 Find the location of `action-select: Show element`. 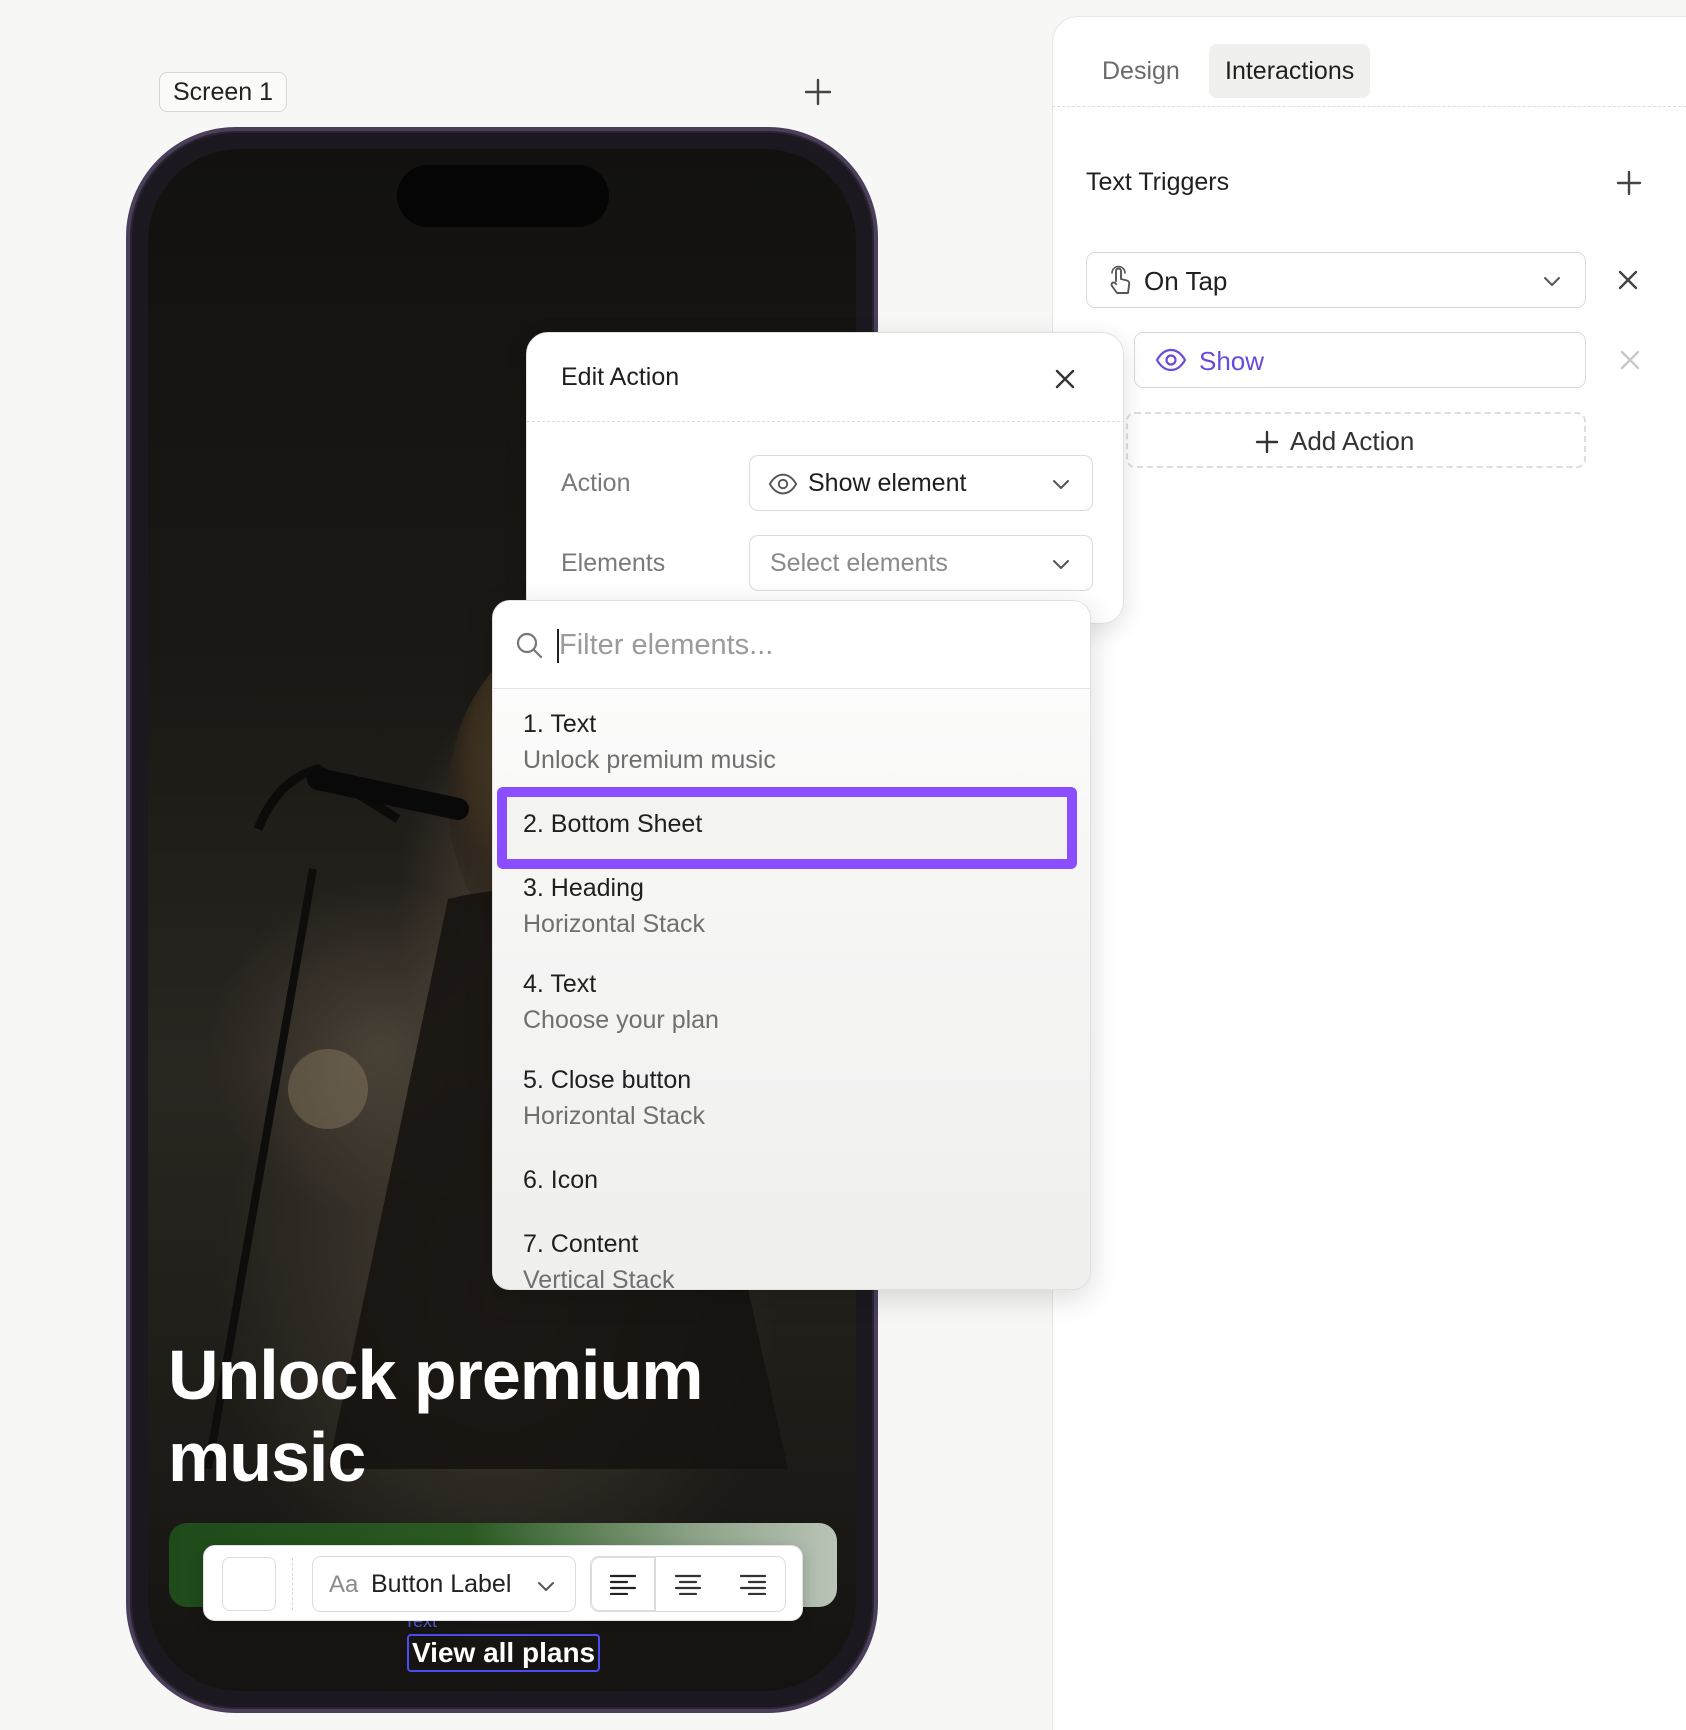

action-select: Show element is located at coordinates (921, 483).